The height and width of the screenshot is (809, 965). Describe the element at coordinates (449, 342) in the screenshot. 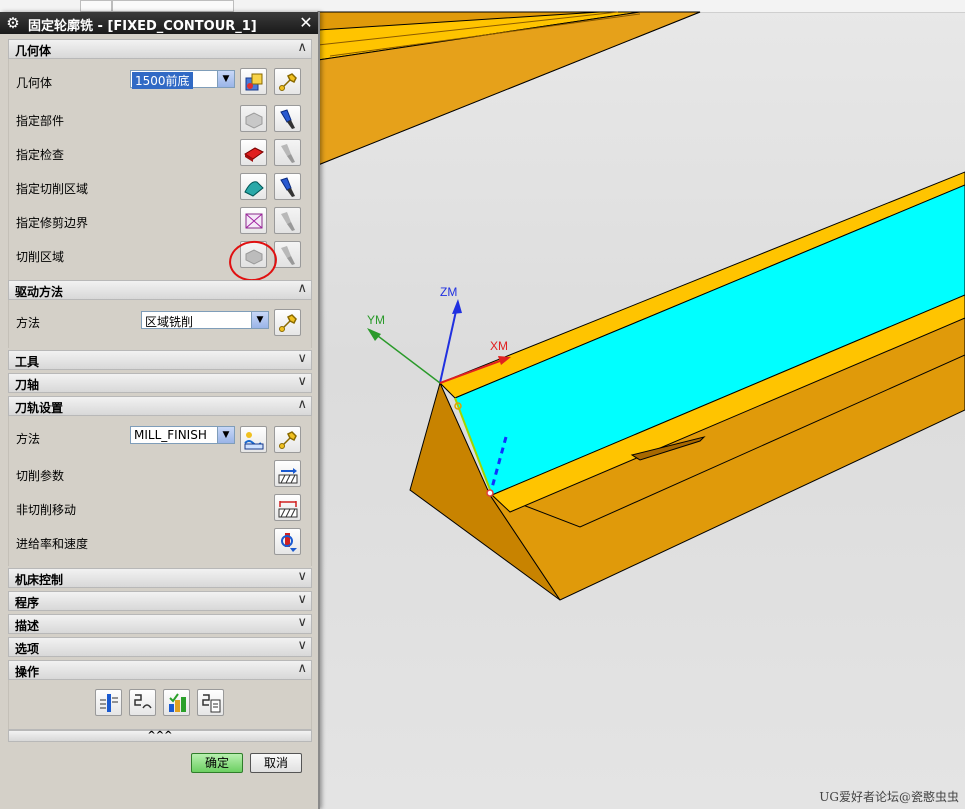

I see `zm-axis` at that location.